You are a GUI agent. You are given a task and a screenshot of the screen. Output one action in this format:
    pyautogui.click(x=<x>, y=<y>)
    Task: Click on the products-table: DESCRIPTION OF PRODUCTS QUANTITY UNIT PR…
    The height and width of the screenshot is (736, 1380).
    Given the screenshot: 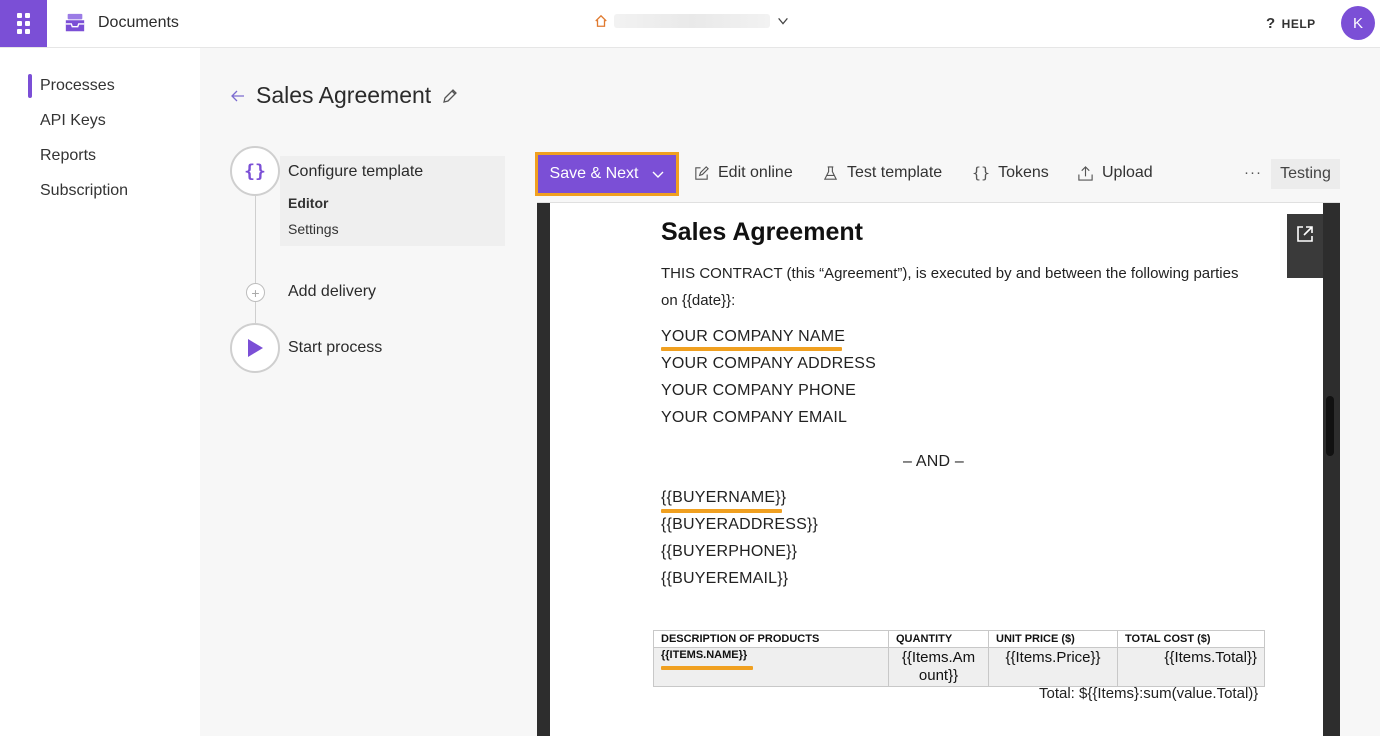 What is the action you would take?
    pyautogui.click(x=959, y=658)
    